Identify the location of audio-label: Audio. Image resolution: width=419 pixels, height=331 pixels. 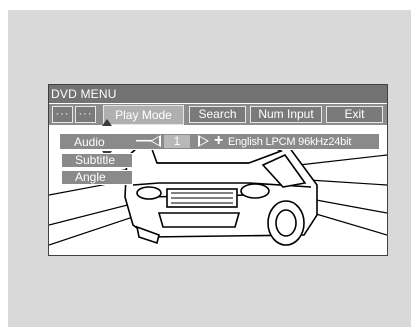
(89, 142).